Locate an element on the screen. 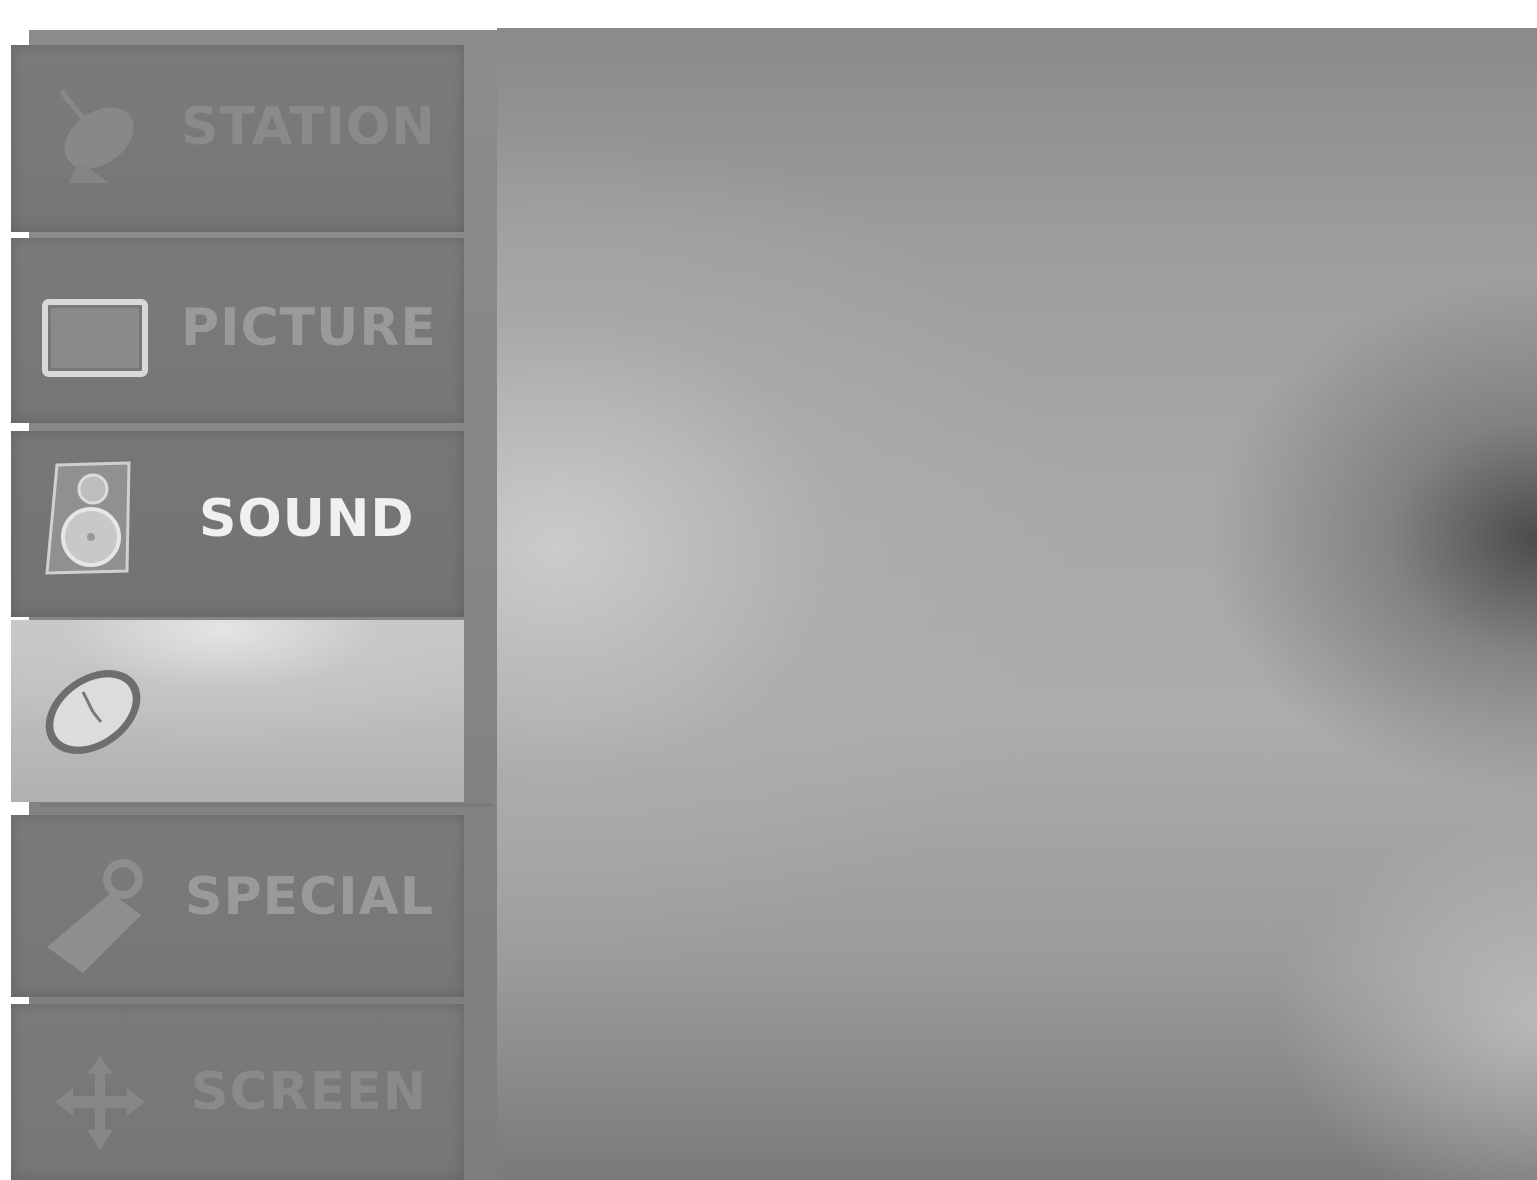 The width and height of the screenshot is (1537, 1180). menu-item-label: SCREEN is located at coordinates (309, 1092).